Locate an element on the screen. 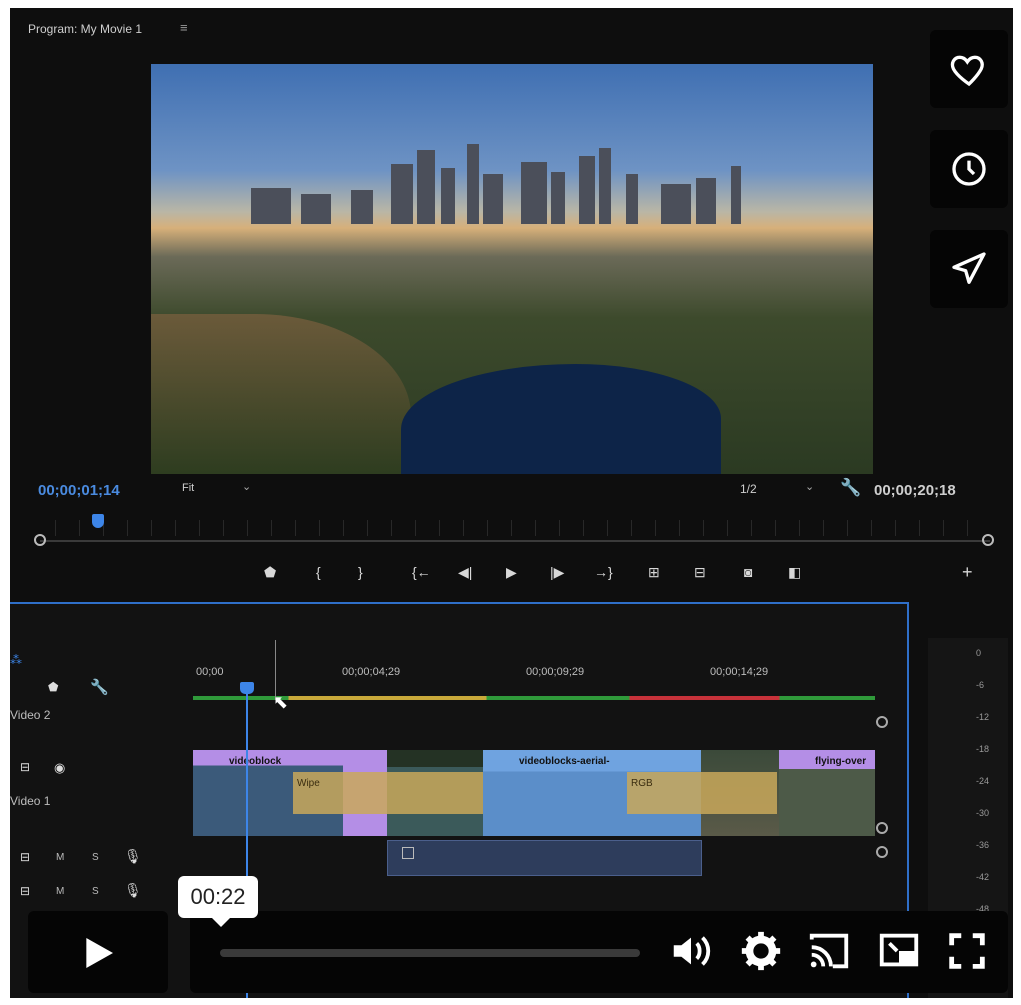  eye-icon: ◉ is located at coordinates (59, 768).